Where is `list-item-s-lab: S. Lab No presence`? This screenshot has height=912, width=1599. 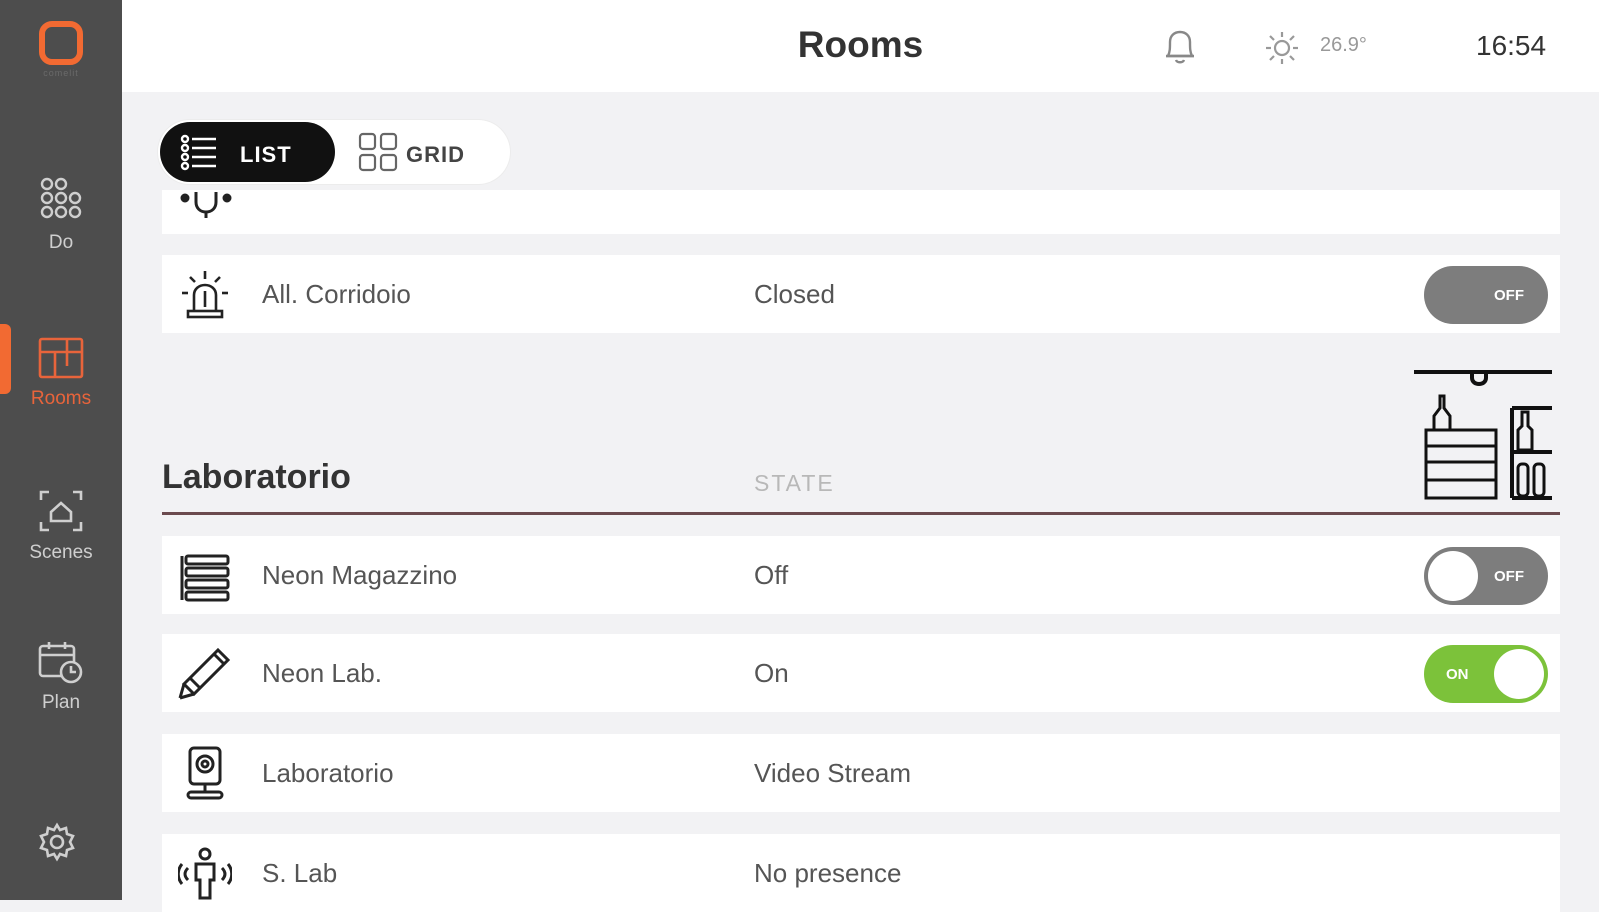
list-item-s-lab: S. Lab No presence is located at coordinates (861, 873).